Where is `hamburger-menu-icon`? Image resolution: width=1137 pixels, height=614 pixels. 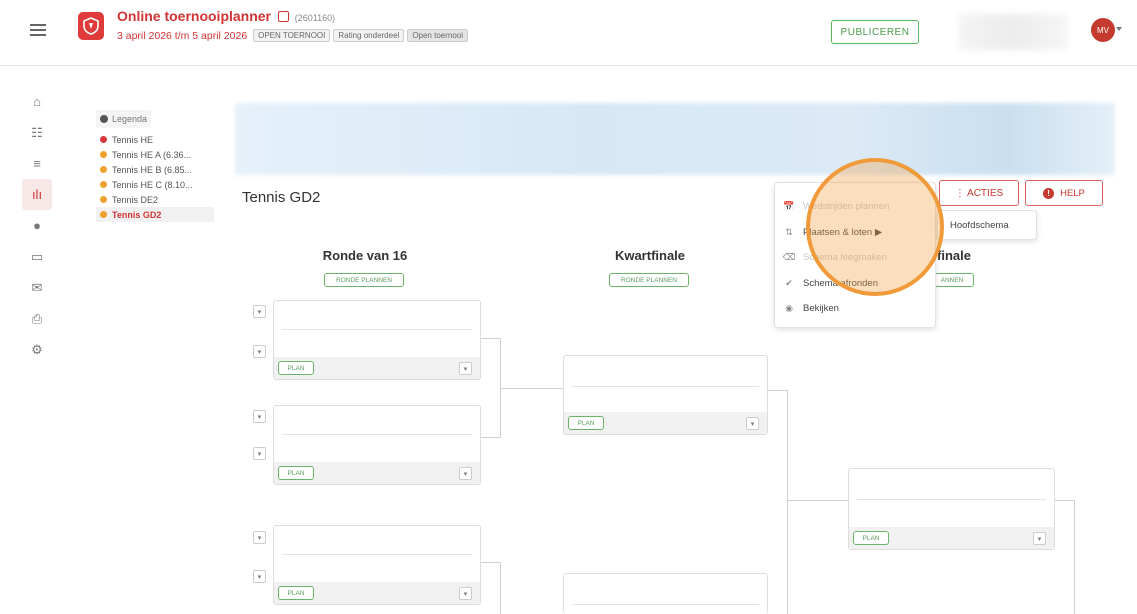 hamburger-menu-icon is located at coordinates (38, 30).